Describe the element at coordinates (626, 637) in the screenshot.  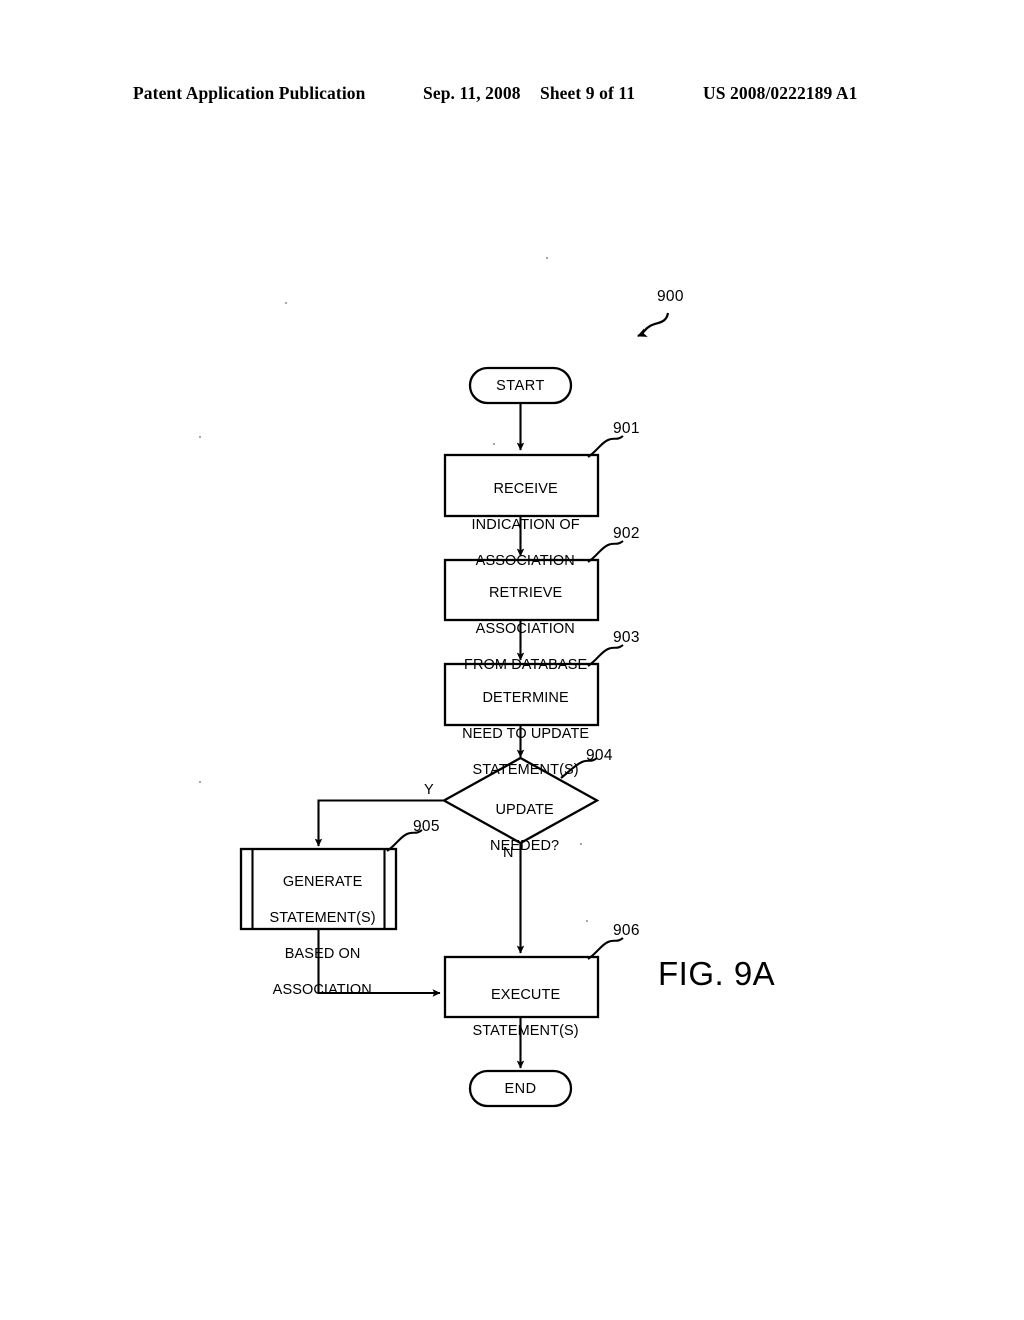
I see `ref-number-903: 903` at that location.